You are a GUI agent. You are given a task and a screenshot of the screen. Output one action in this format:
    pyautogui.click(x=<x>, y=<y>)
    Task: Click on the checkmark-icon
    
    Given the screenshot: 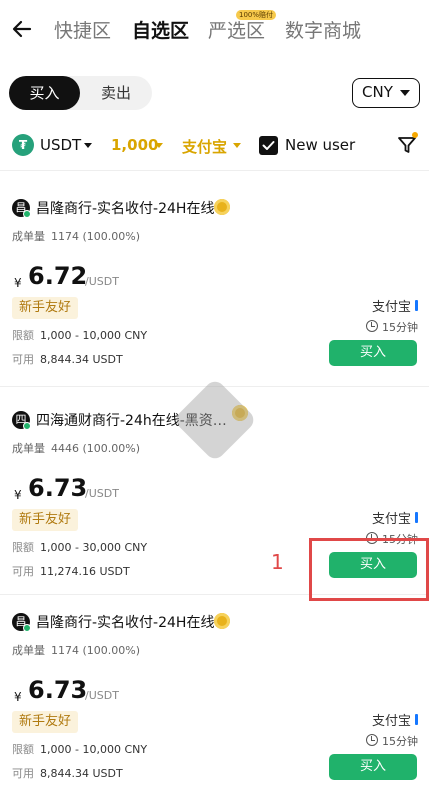 What is the action you would take?
    pyautogui.click(x=268, y=145)
    